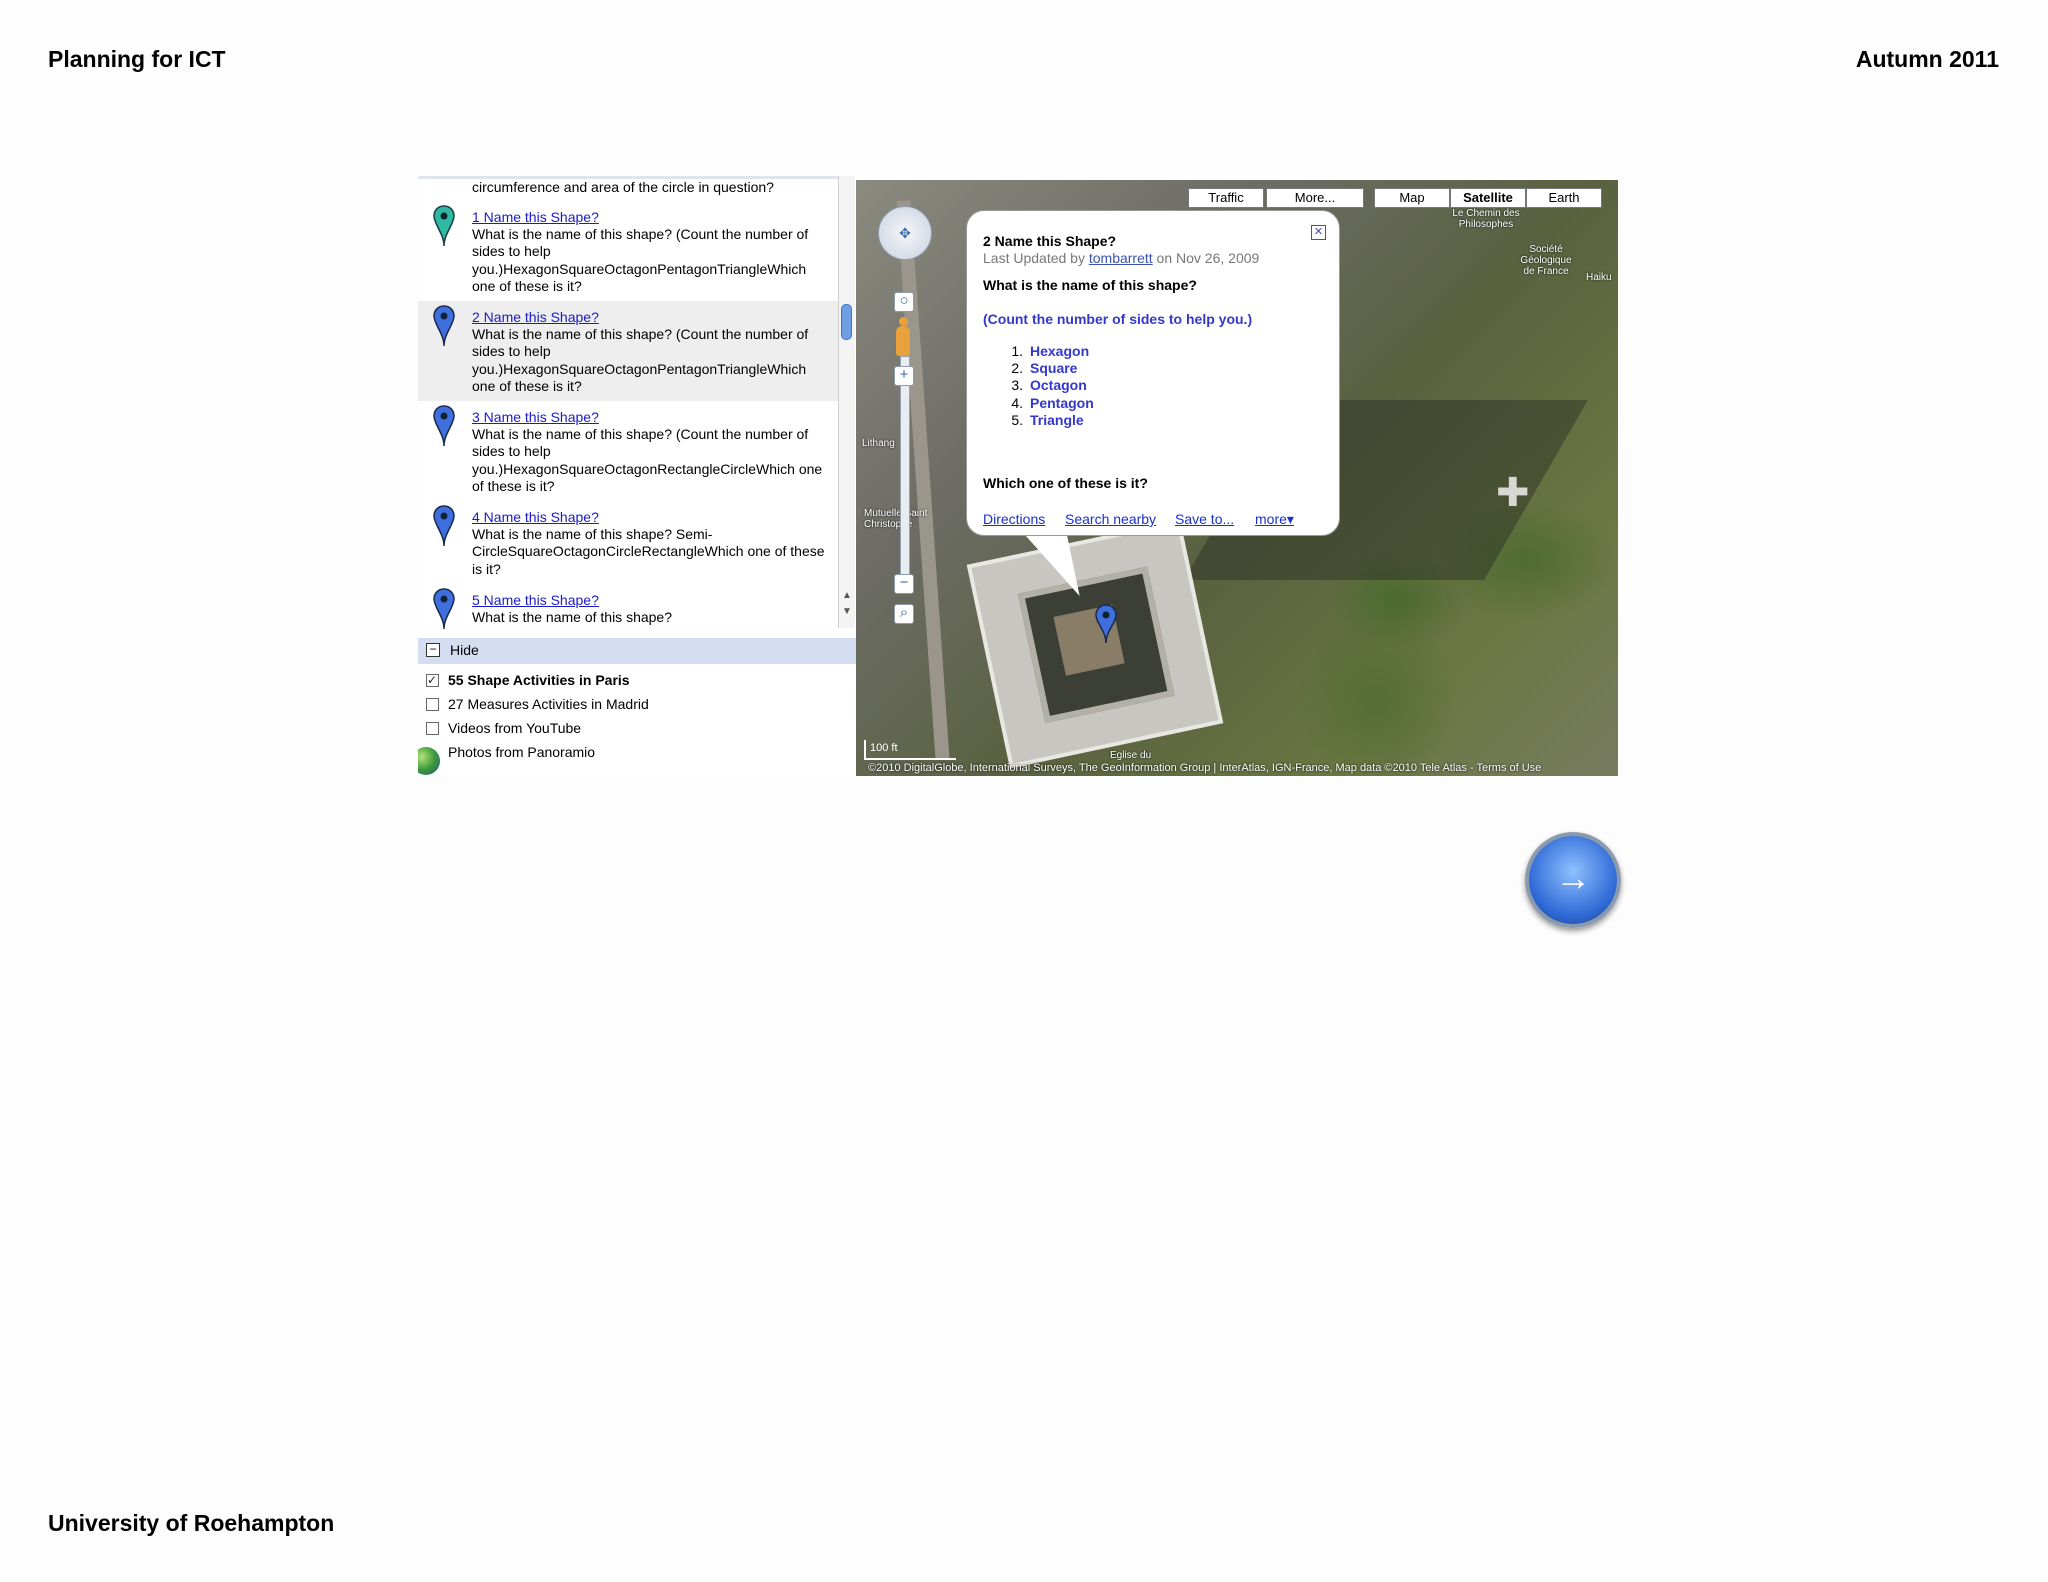  Describe the element at coordinates (548, 704) in the screenshot. I see `layer-label: 27 Measures Activities in Madrid` at that location.